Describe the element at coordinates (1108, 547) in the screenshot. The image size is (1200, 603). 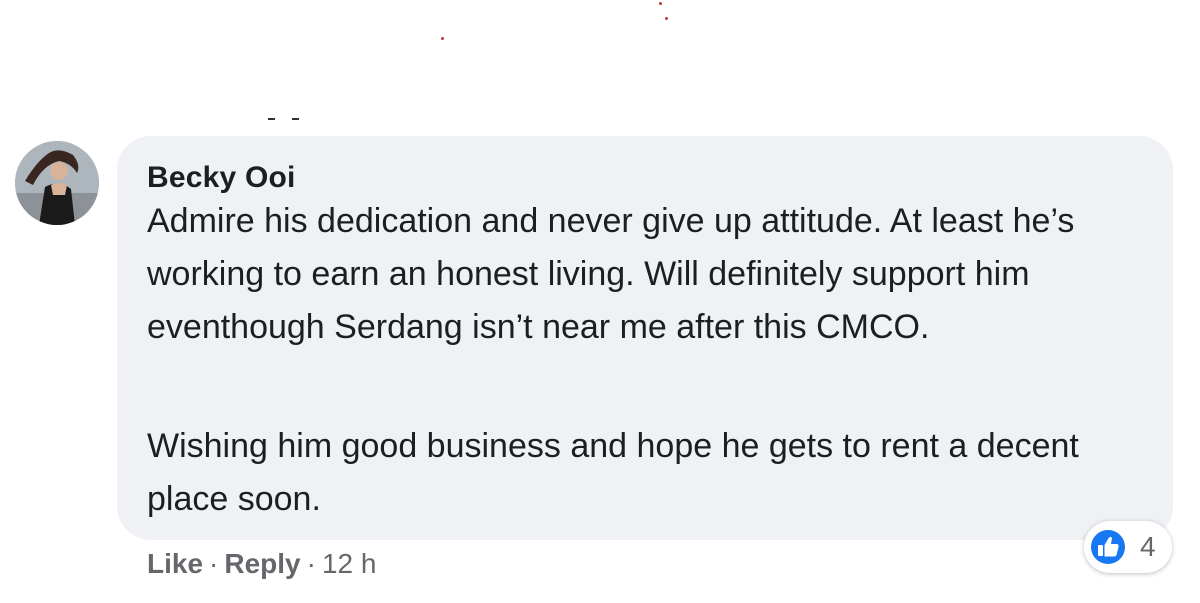
I see `thumbs-up-icon` at that location.